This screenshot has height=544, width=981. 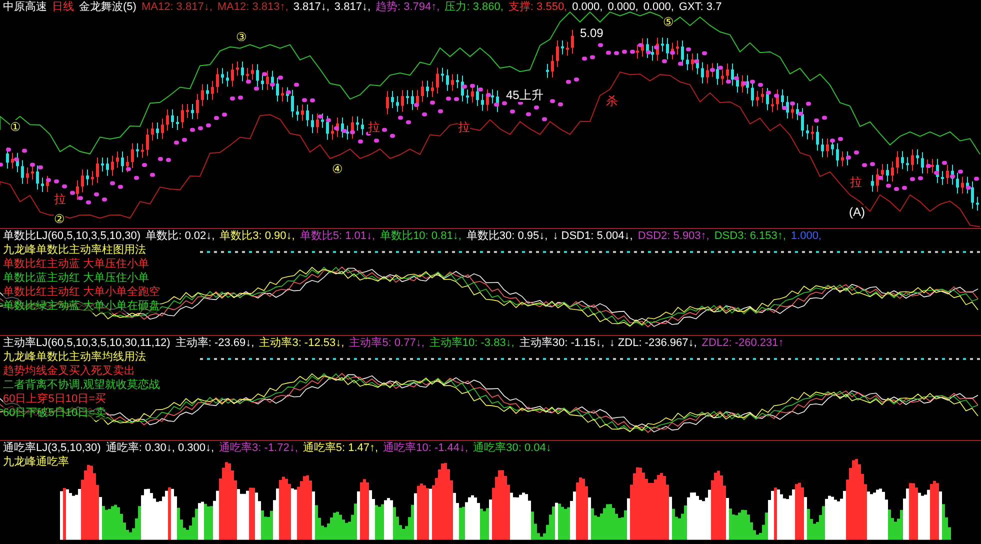 What do you see at coordinates (107, 7) in the screenshot?
I see `legend-text: 金龙舞波(5)` at bounding box center [107, 7].